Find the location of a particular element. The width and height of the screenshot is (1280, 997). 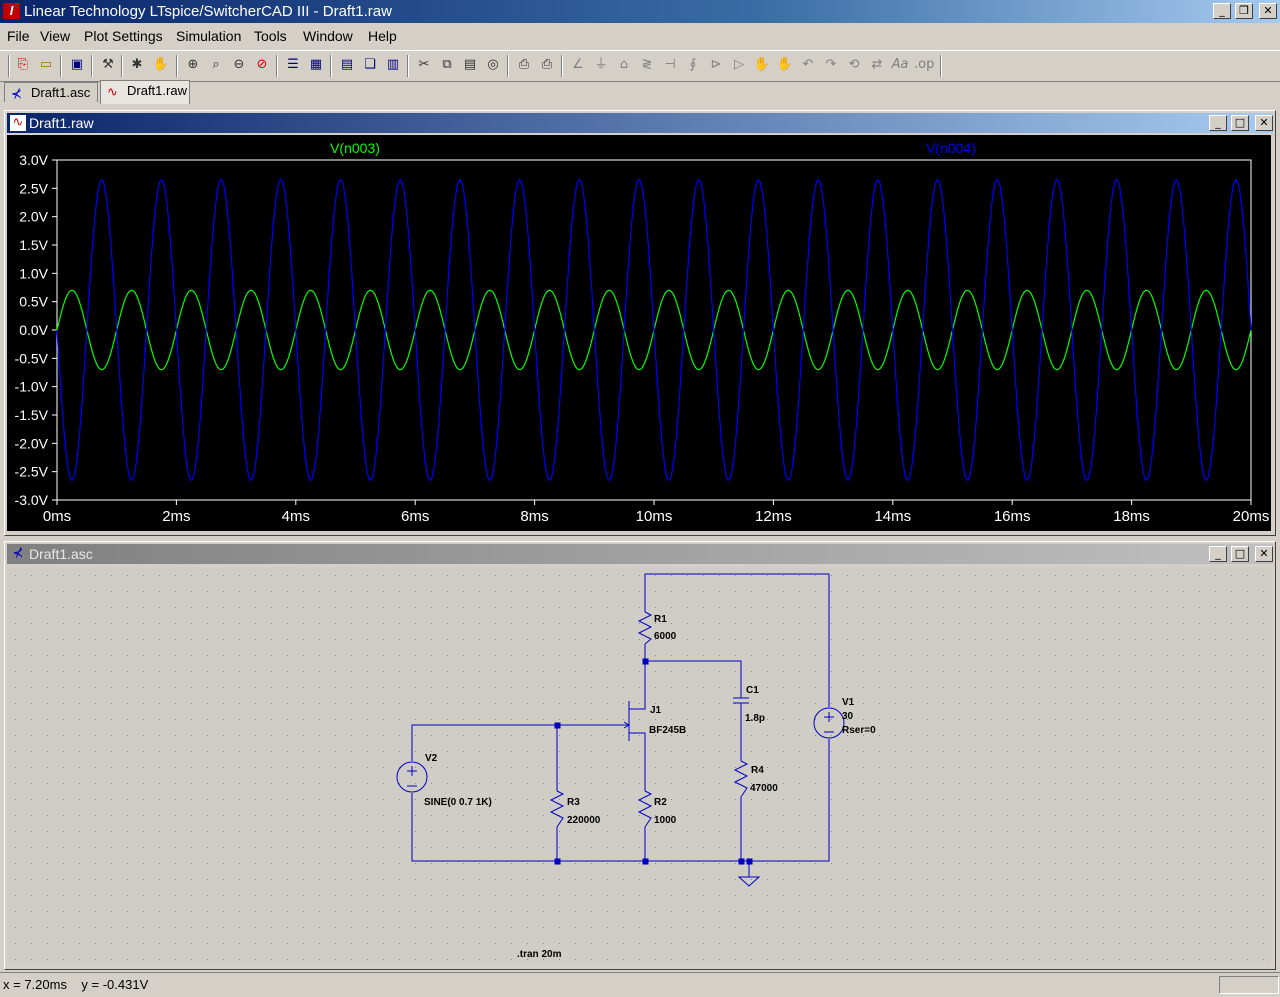

r2-value: 1000 is located at coordinates (665, 820).